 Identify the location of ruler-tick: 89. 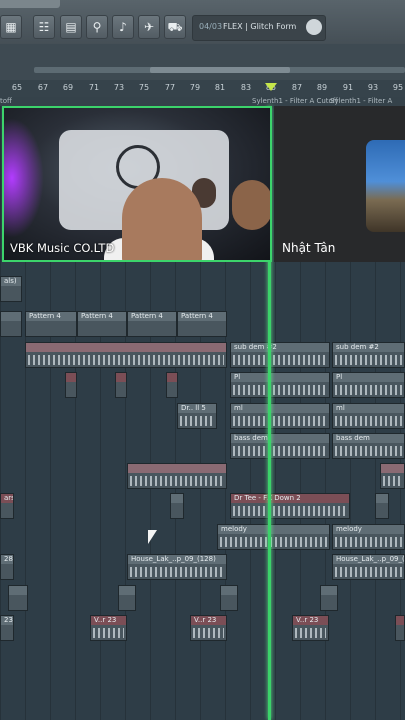
(322, 87).